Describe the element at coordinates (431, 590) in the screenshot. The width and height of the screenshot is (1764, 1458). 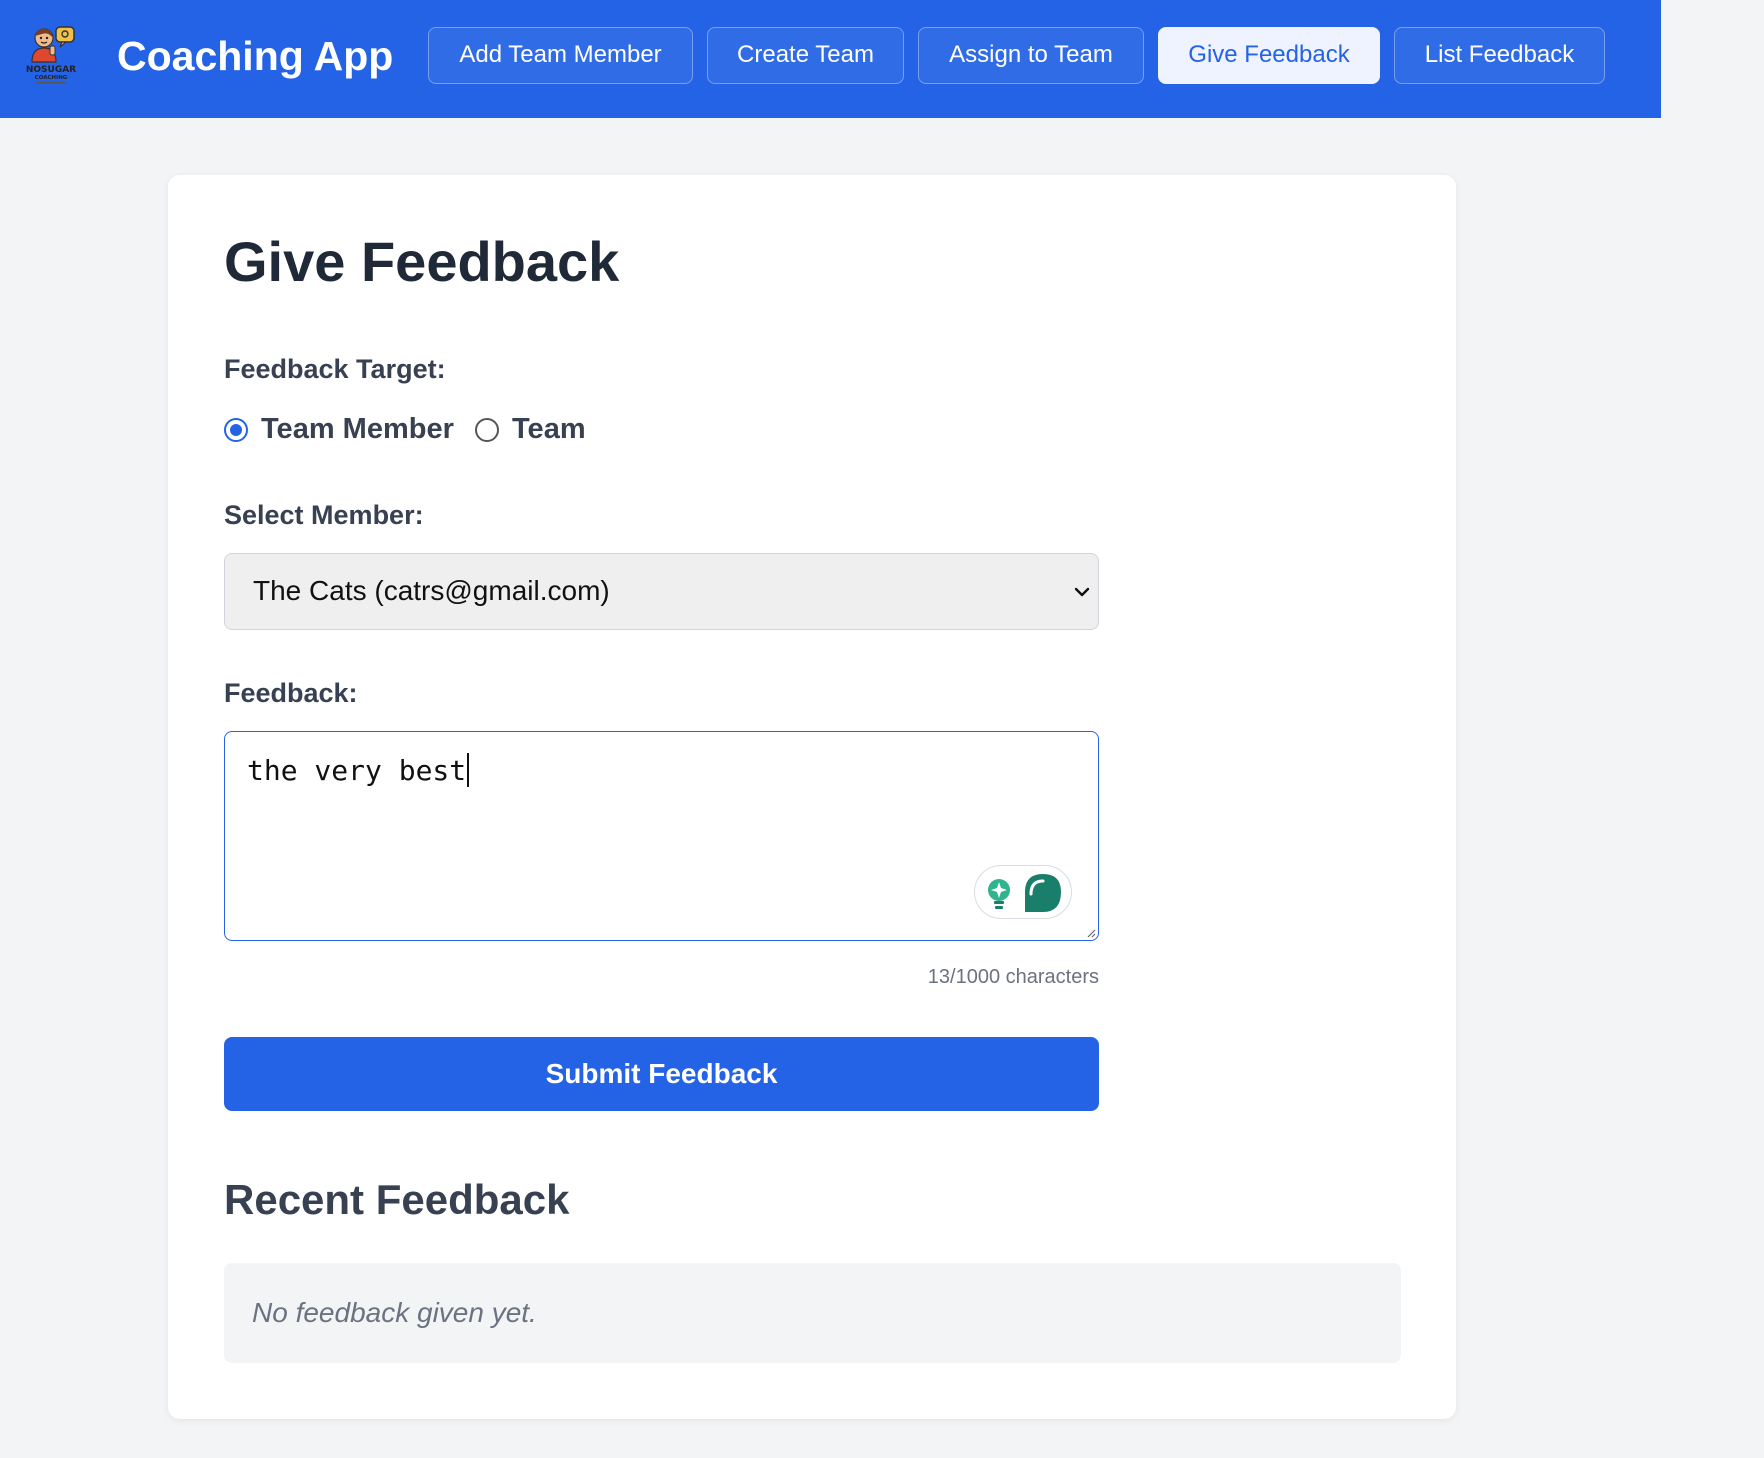
I see `member-select-value: The Cats (catrs@gmail.com)` at that location.